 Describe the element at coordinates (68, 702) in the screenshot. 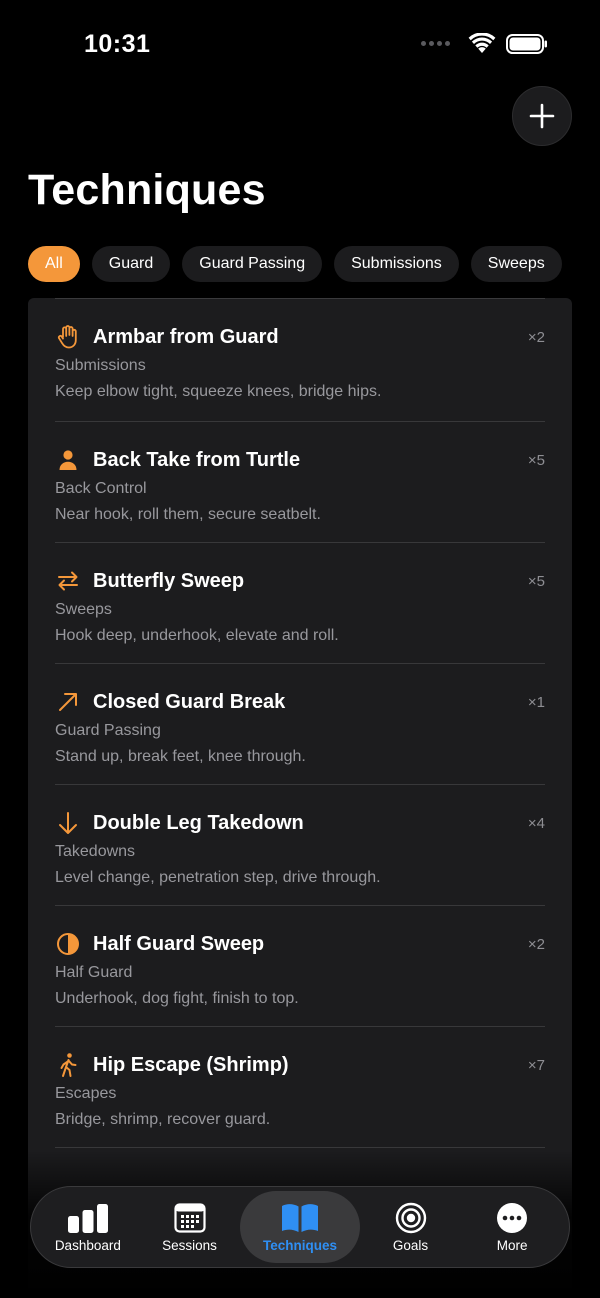

I see `arrow-up-right-icon` at that location.